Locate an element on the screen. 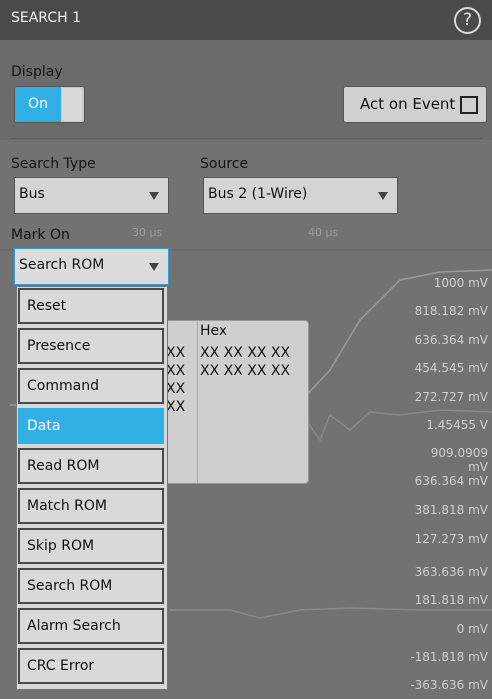 Image resolution: width=492 pixels, height=699 pixels. menu-item-label: Search ROM is located at coordinates (70, 586).